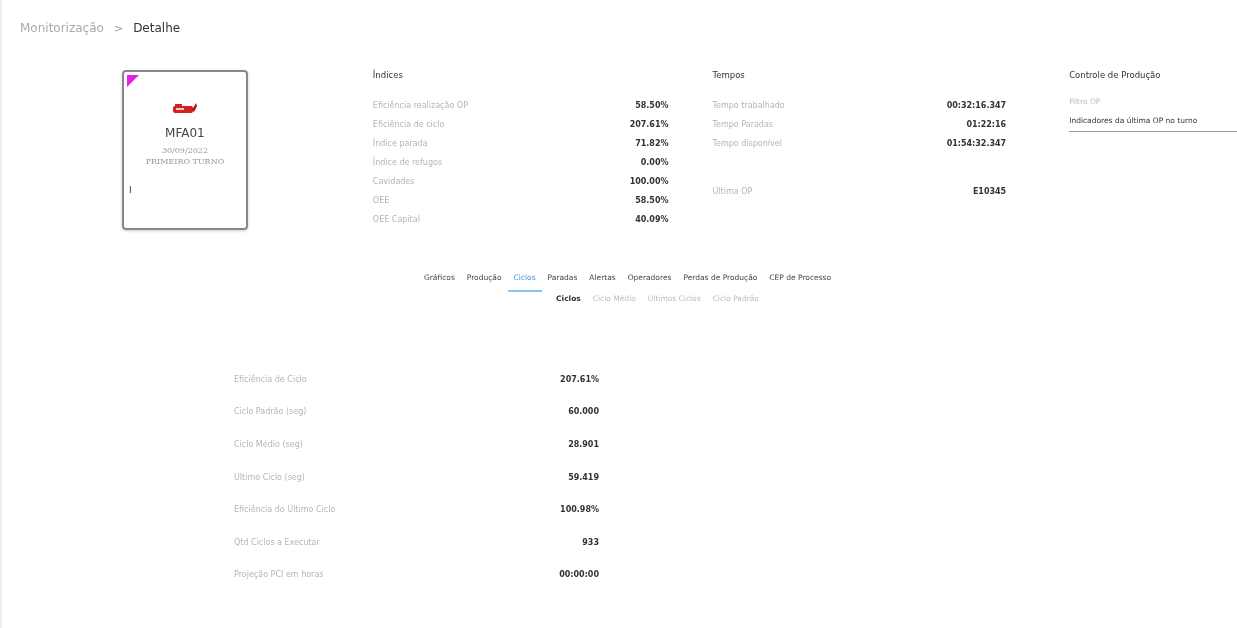 The image size is (1237, 628). What do you see at coordinates (269, 477) in the screenshot?
I see `metric-label: Último Ciclo (seg)` at bounding box center [269, 477].